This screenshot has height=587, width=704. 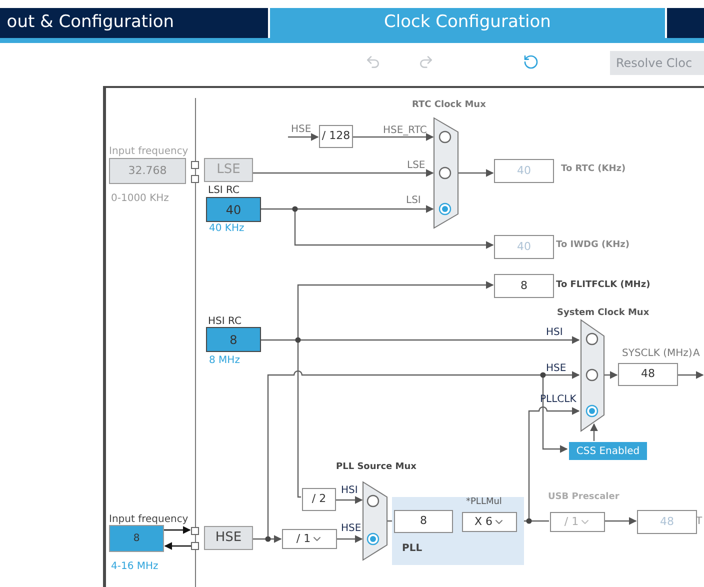 What do you see at coordinates (603, 313) in the screenshot?
I see `mux-title: System Clock Mux` at bounding box center [603, 313].